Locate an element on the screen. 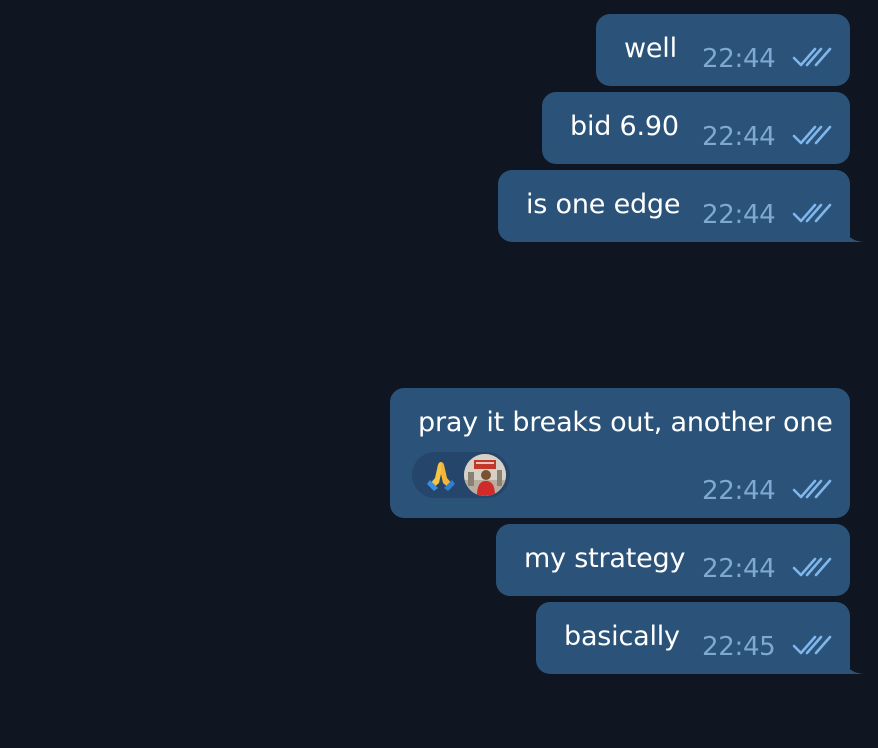 This screenshot has height=748, width=878. message-bubble: is one edge 22:44 is located at coordinates (674, 206).